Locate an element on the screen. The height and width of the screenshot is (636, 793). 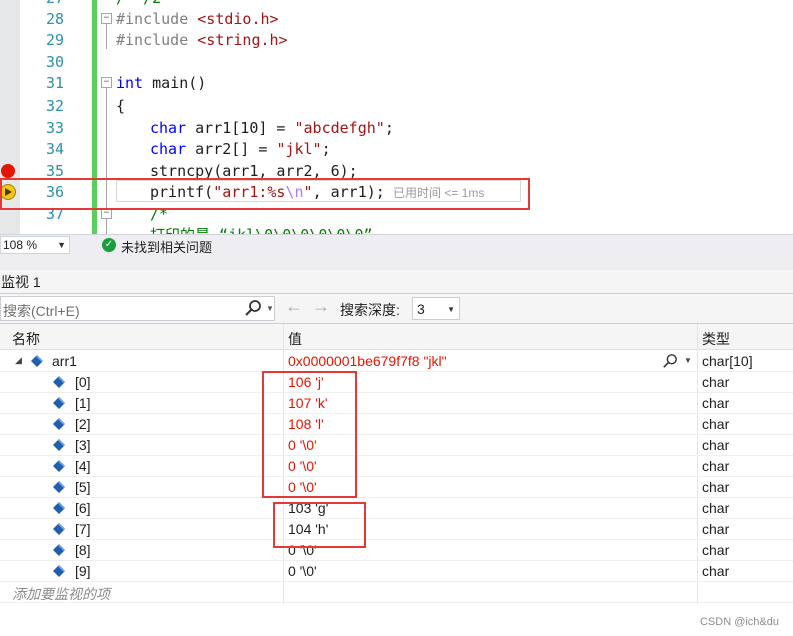
breakpoint-icon is located at coordinates (8, 171).